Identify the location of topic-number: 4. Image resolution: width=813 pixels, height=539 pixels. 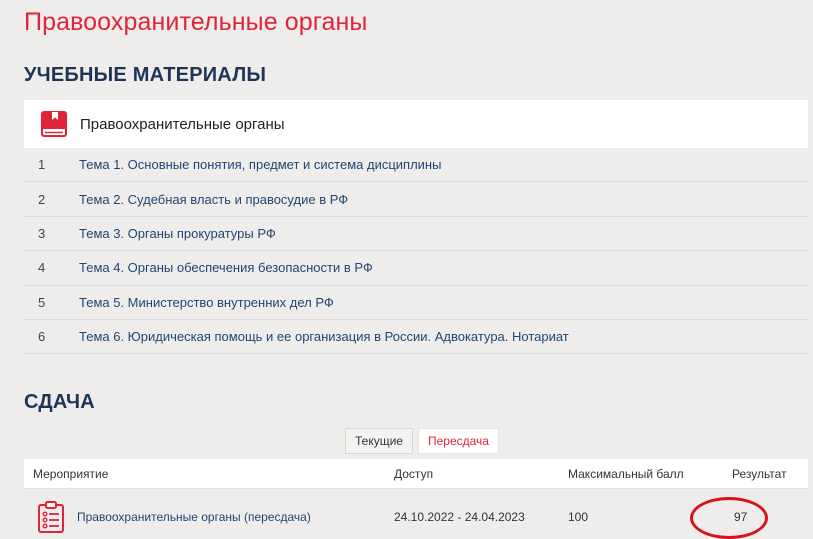
(42, 268).